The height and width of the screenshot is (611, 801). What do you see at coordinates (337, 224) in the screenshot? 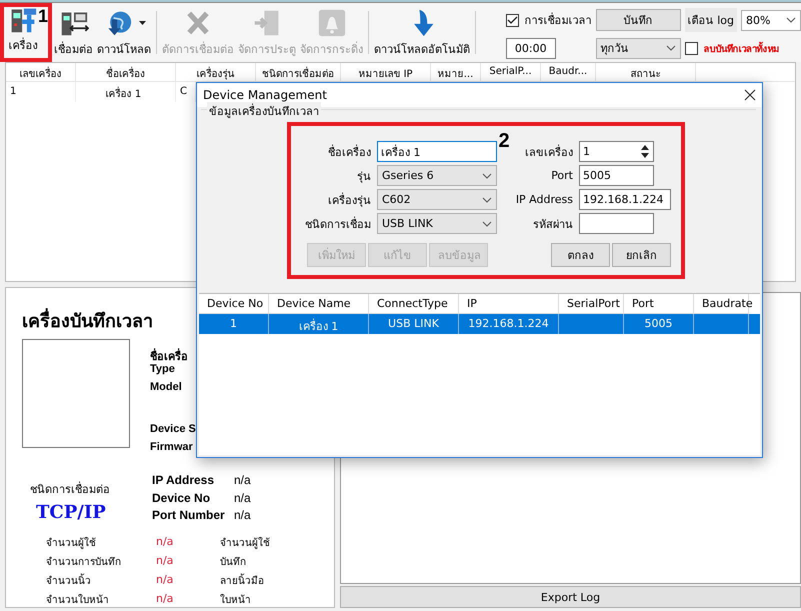
I see `field-label: ชนิดการเชื่อม` at bounding box center [337, 224].